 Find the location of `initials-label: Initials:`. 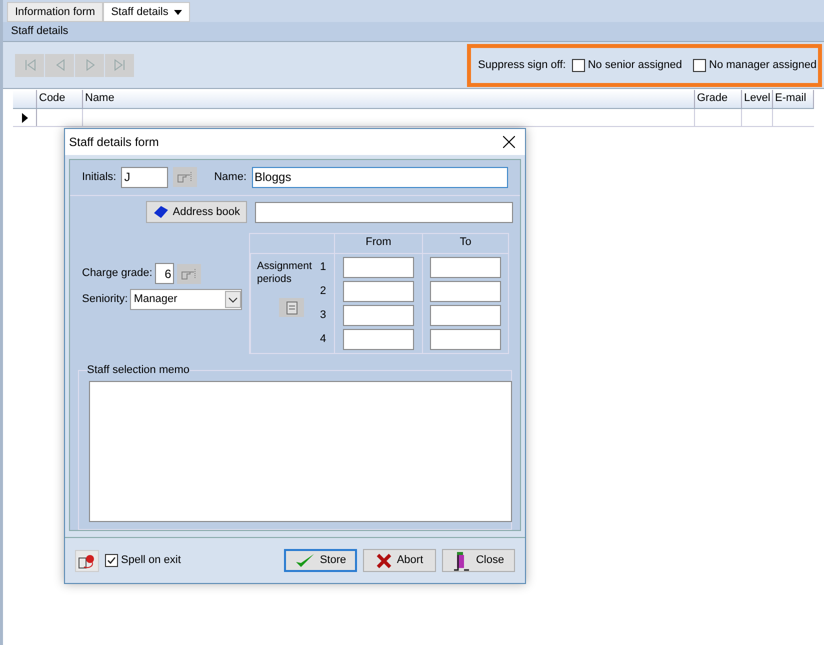

initials-label: Initials: is located at coordinates (99, 178).